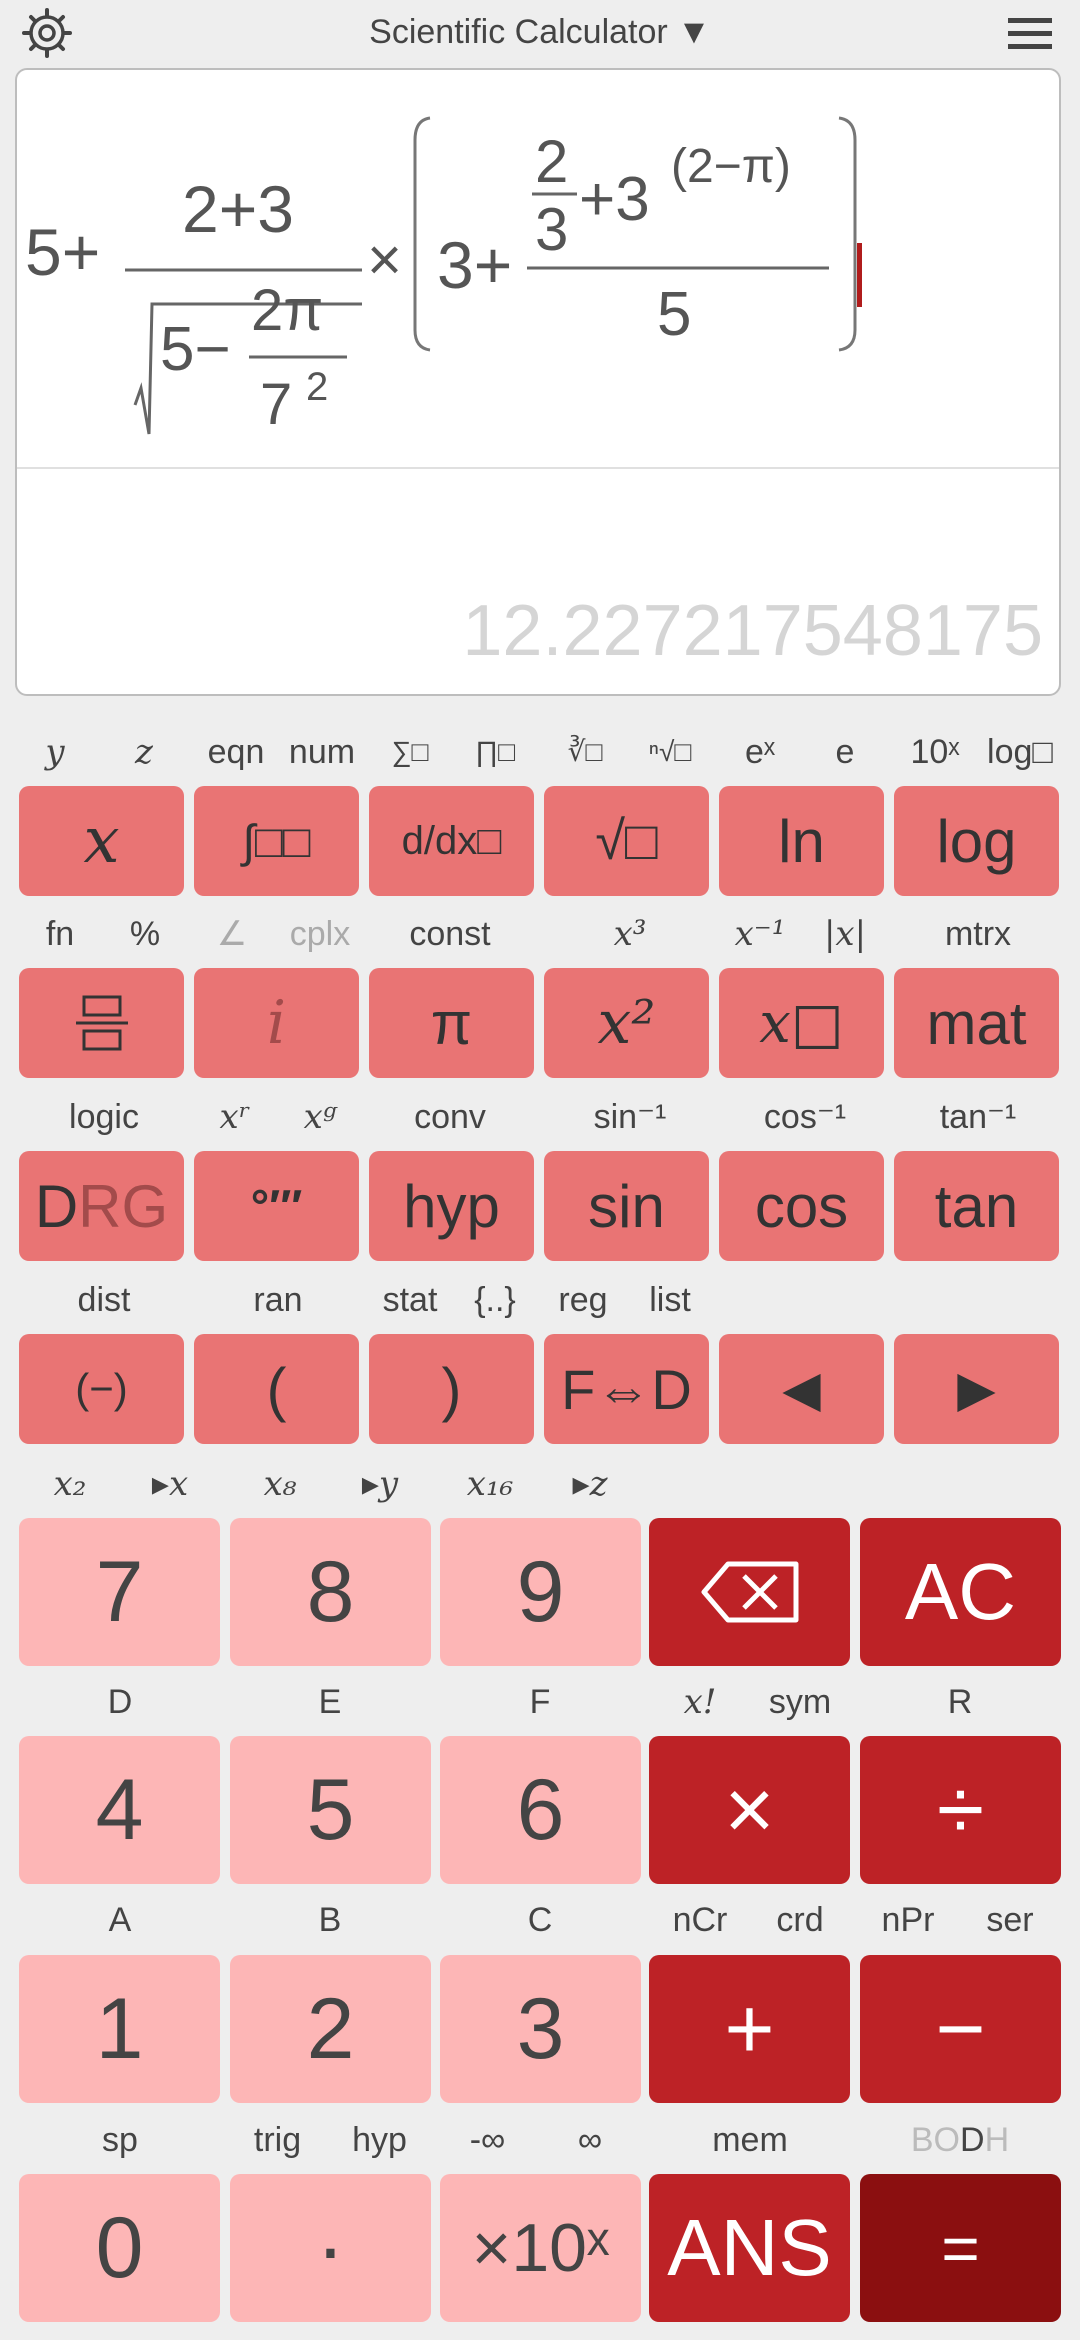 This screenshot has height=2340, width=1080. Describe the element at coordinates (451, 841) in the screenshot. I see `derivative-key: d/dx□` at that location.